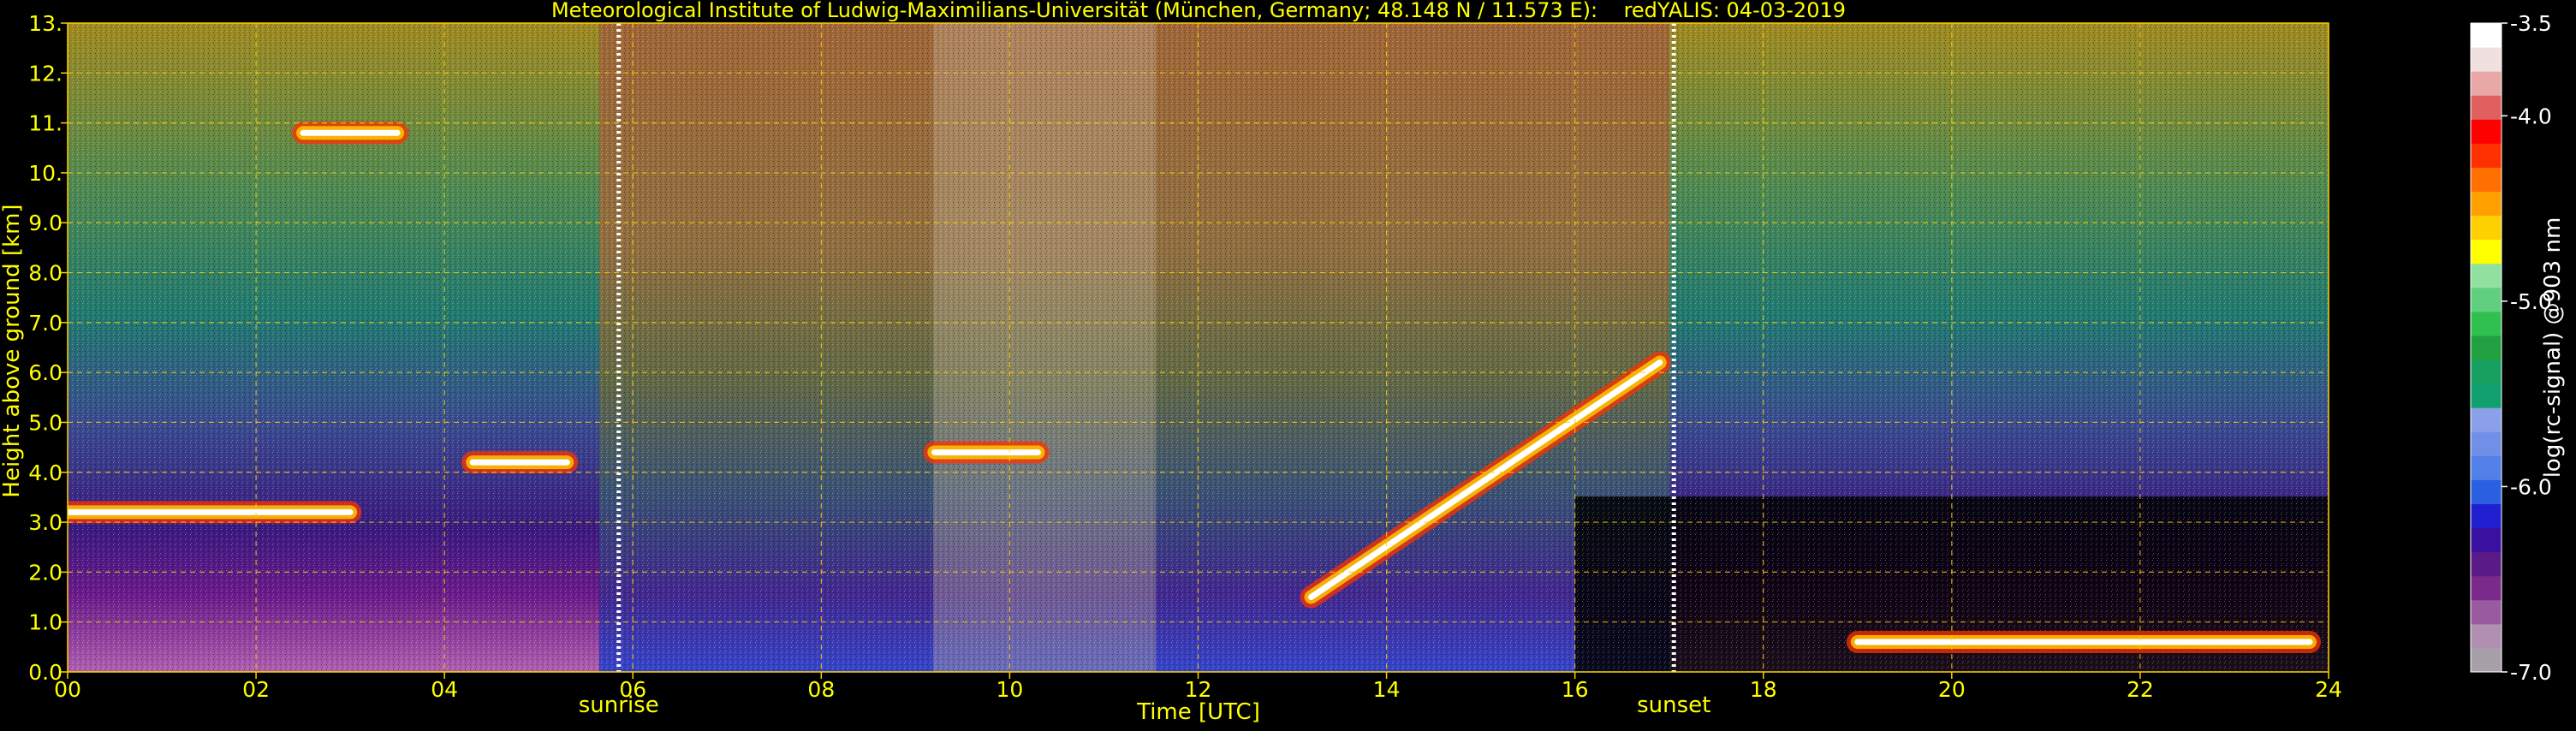  I want to click on y-tick-label: 8.0, so click(45, 273).